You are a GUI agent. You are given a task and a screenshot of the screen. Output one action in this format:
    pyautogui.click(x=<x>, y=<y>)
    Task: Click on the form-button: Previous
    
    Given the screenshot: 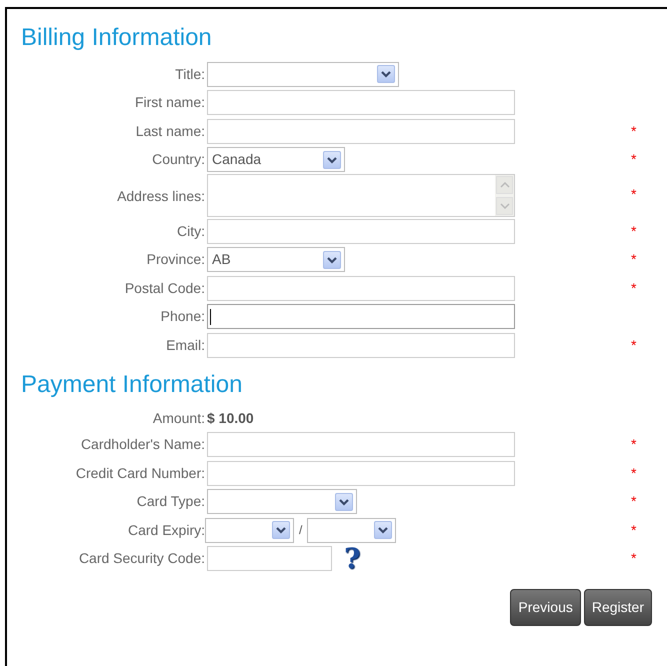 What is the action you would take?
    pyautogui.click(x=545, y=607)
    